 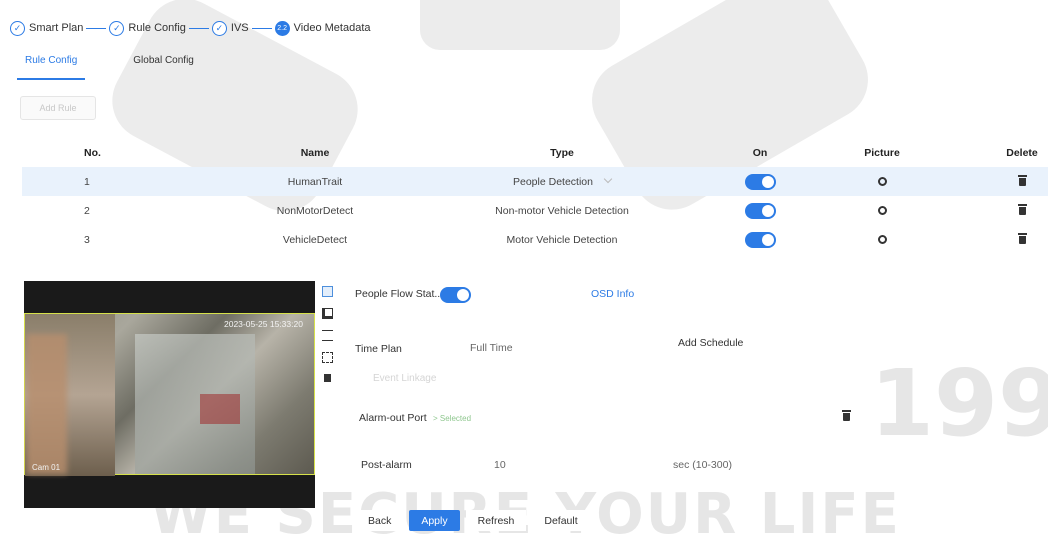 I want to click on event-linkage-label: Event Linkage, so click(x=405, y=378).